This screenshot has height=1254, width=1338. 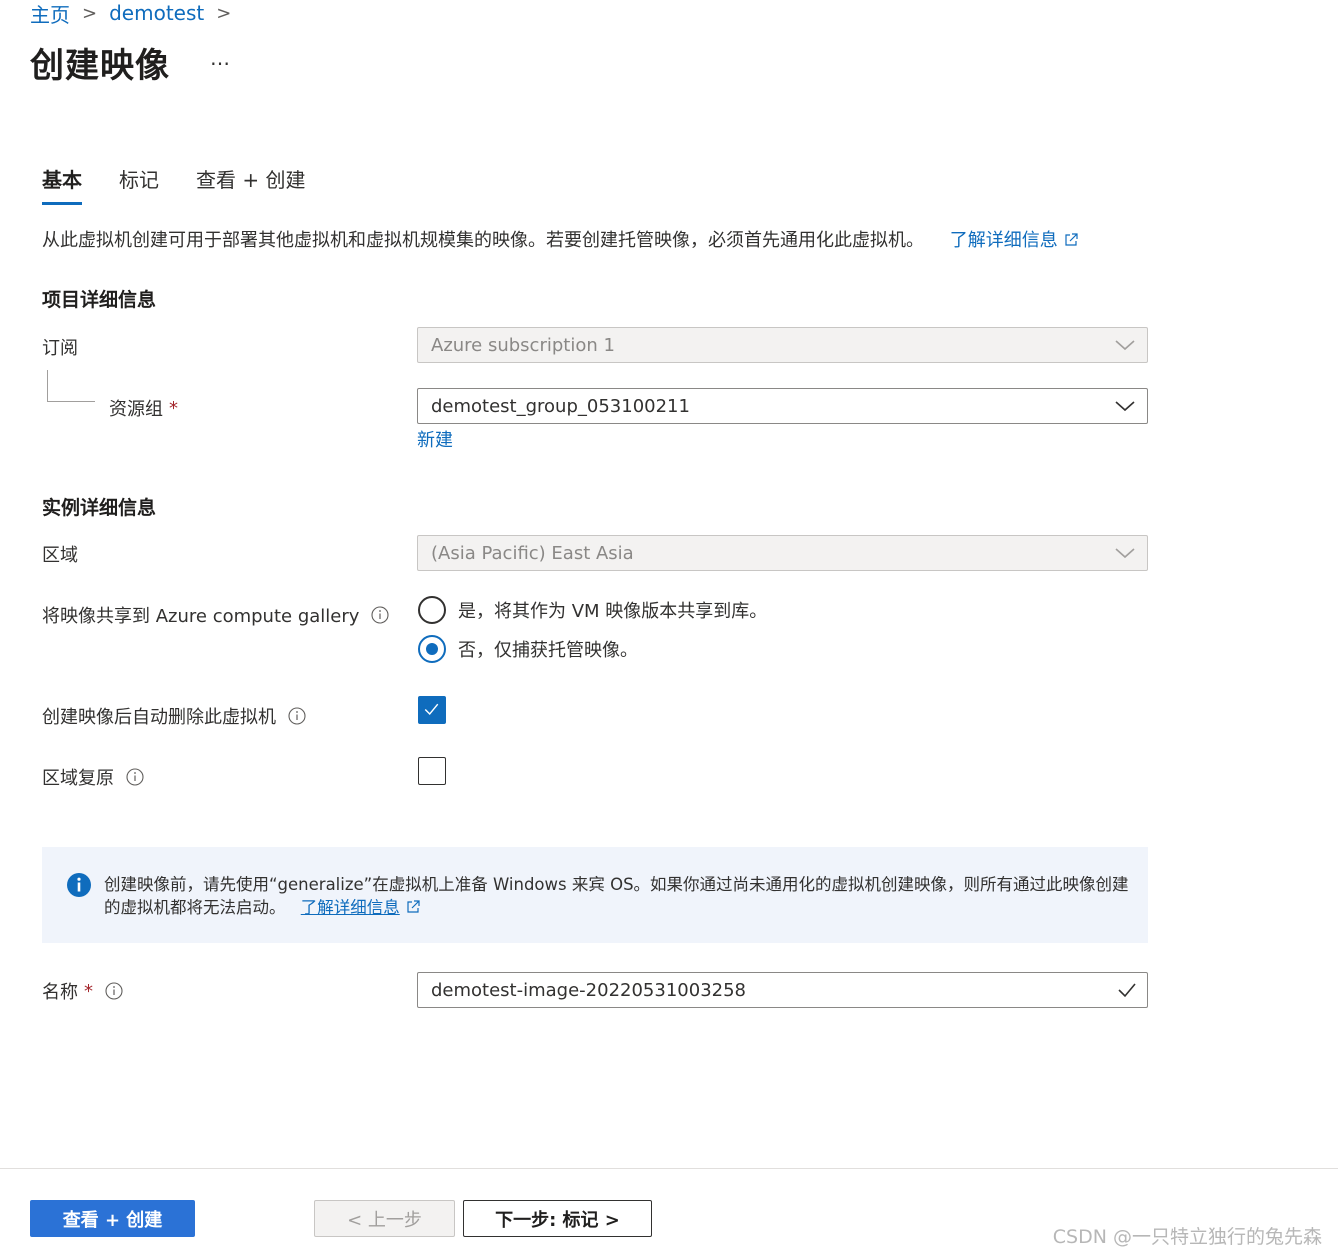 What do you see at coordinates (523, 345) in the screenshot?
I see `subscription-value: Azure subscription 1` at bounding box center [523, 345].